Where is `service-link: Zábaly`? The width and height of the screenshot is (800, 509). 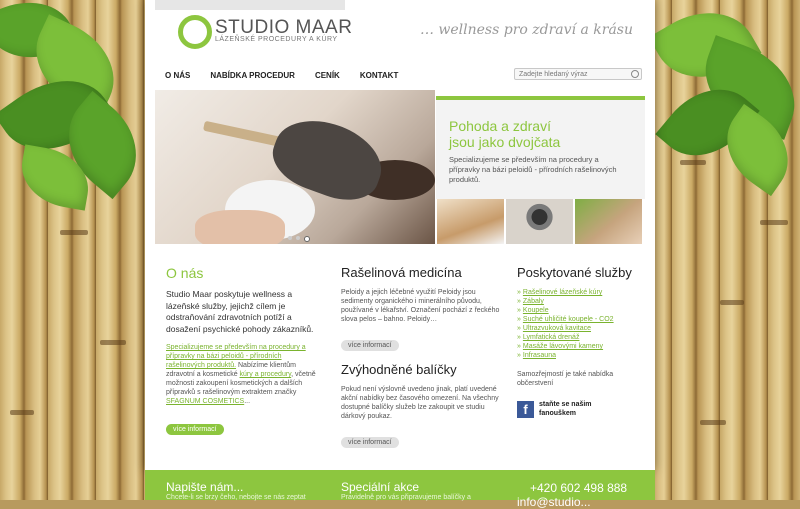 service-link: Zábaly is located at coordinates (582, 301).